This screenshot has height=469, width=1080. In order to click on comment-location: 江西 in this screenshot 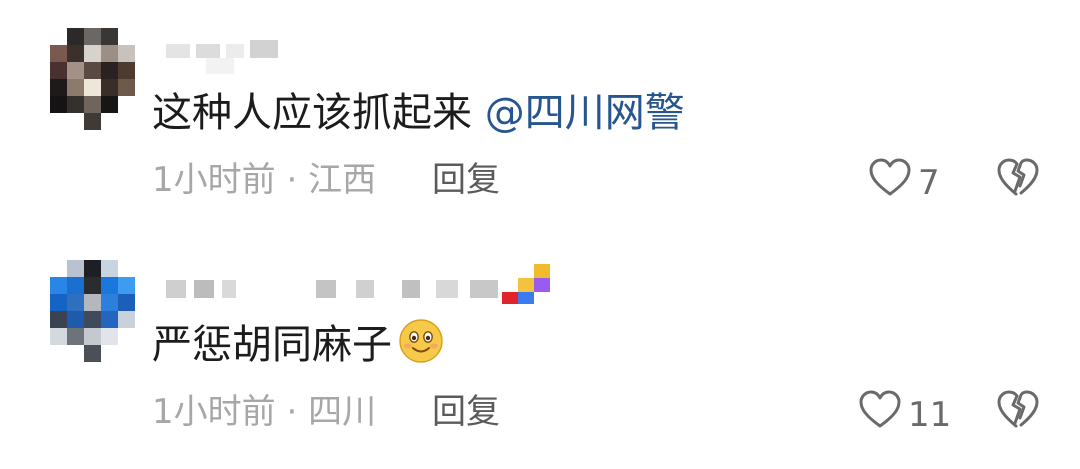, I will do `click(342, 180)`.